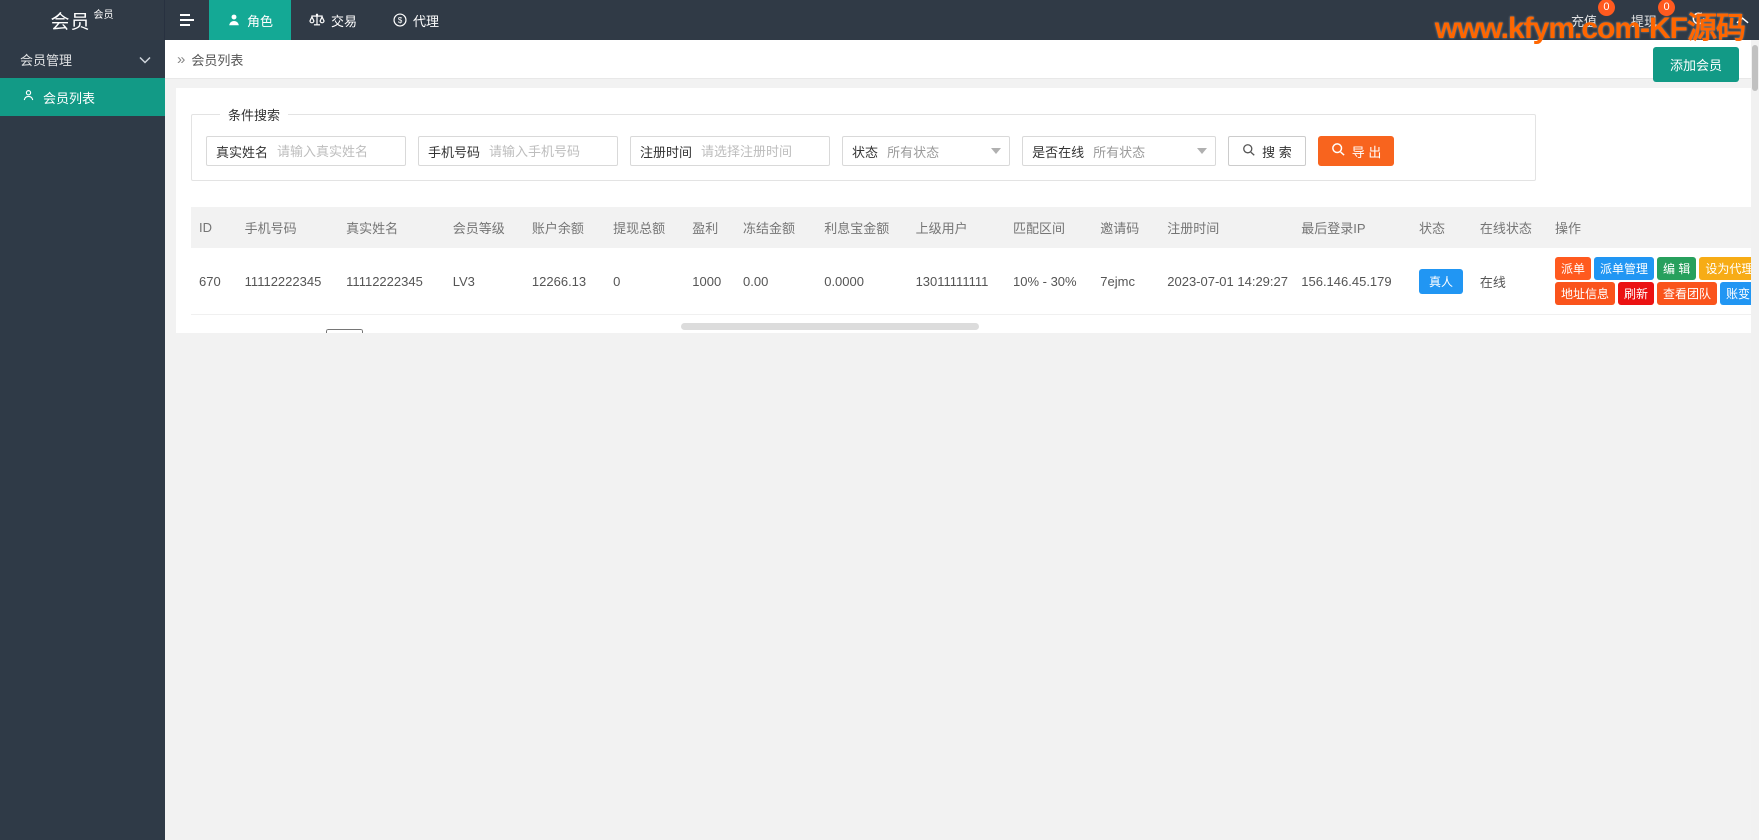 Image resolution: width=1759 pixels, height=840 pixels. Describe the element at coordinates (1755, 440) in the screenshot. I see `vertical-scrollbar-track` at that location.